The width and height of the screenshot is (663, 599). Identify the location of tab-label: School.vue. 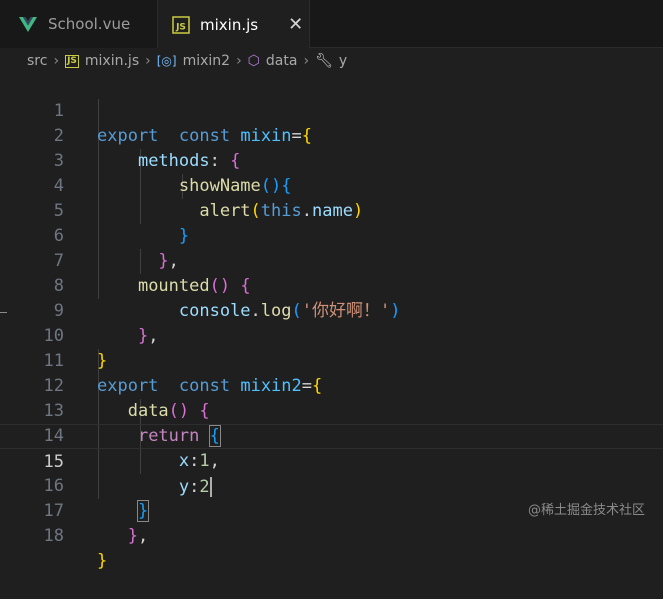
(89, 24).